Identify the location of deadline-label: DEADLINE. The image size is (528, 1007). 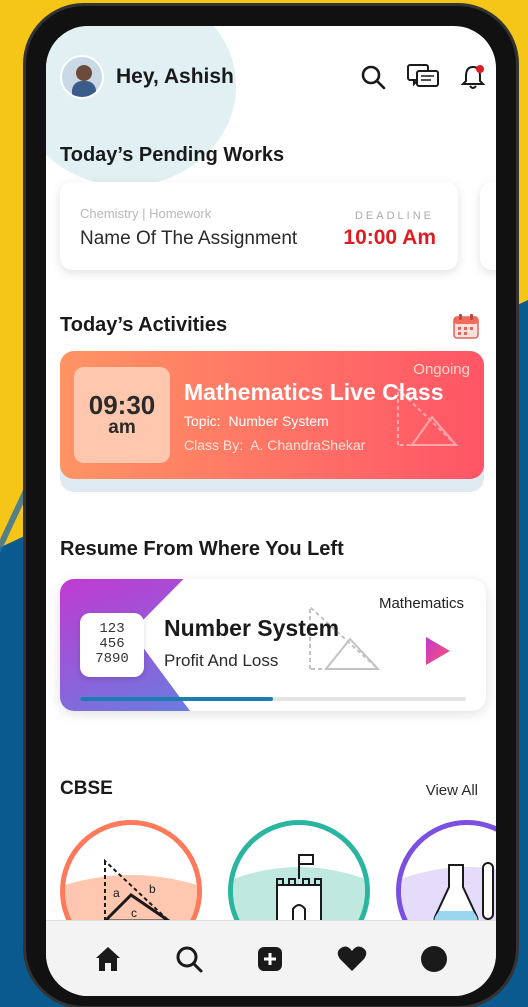
(394, 216).